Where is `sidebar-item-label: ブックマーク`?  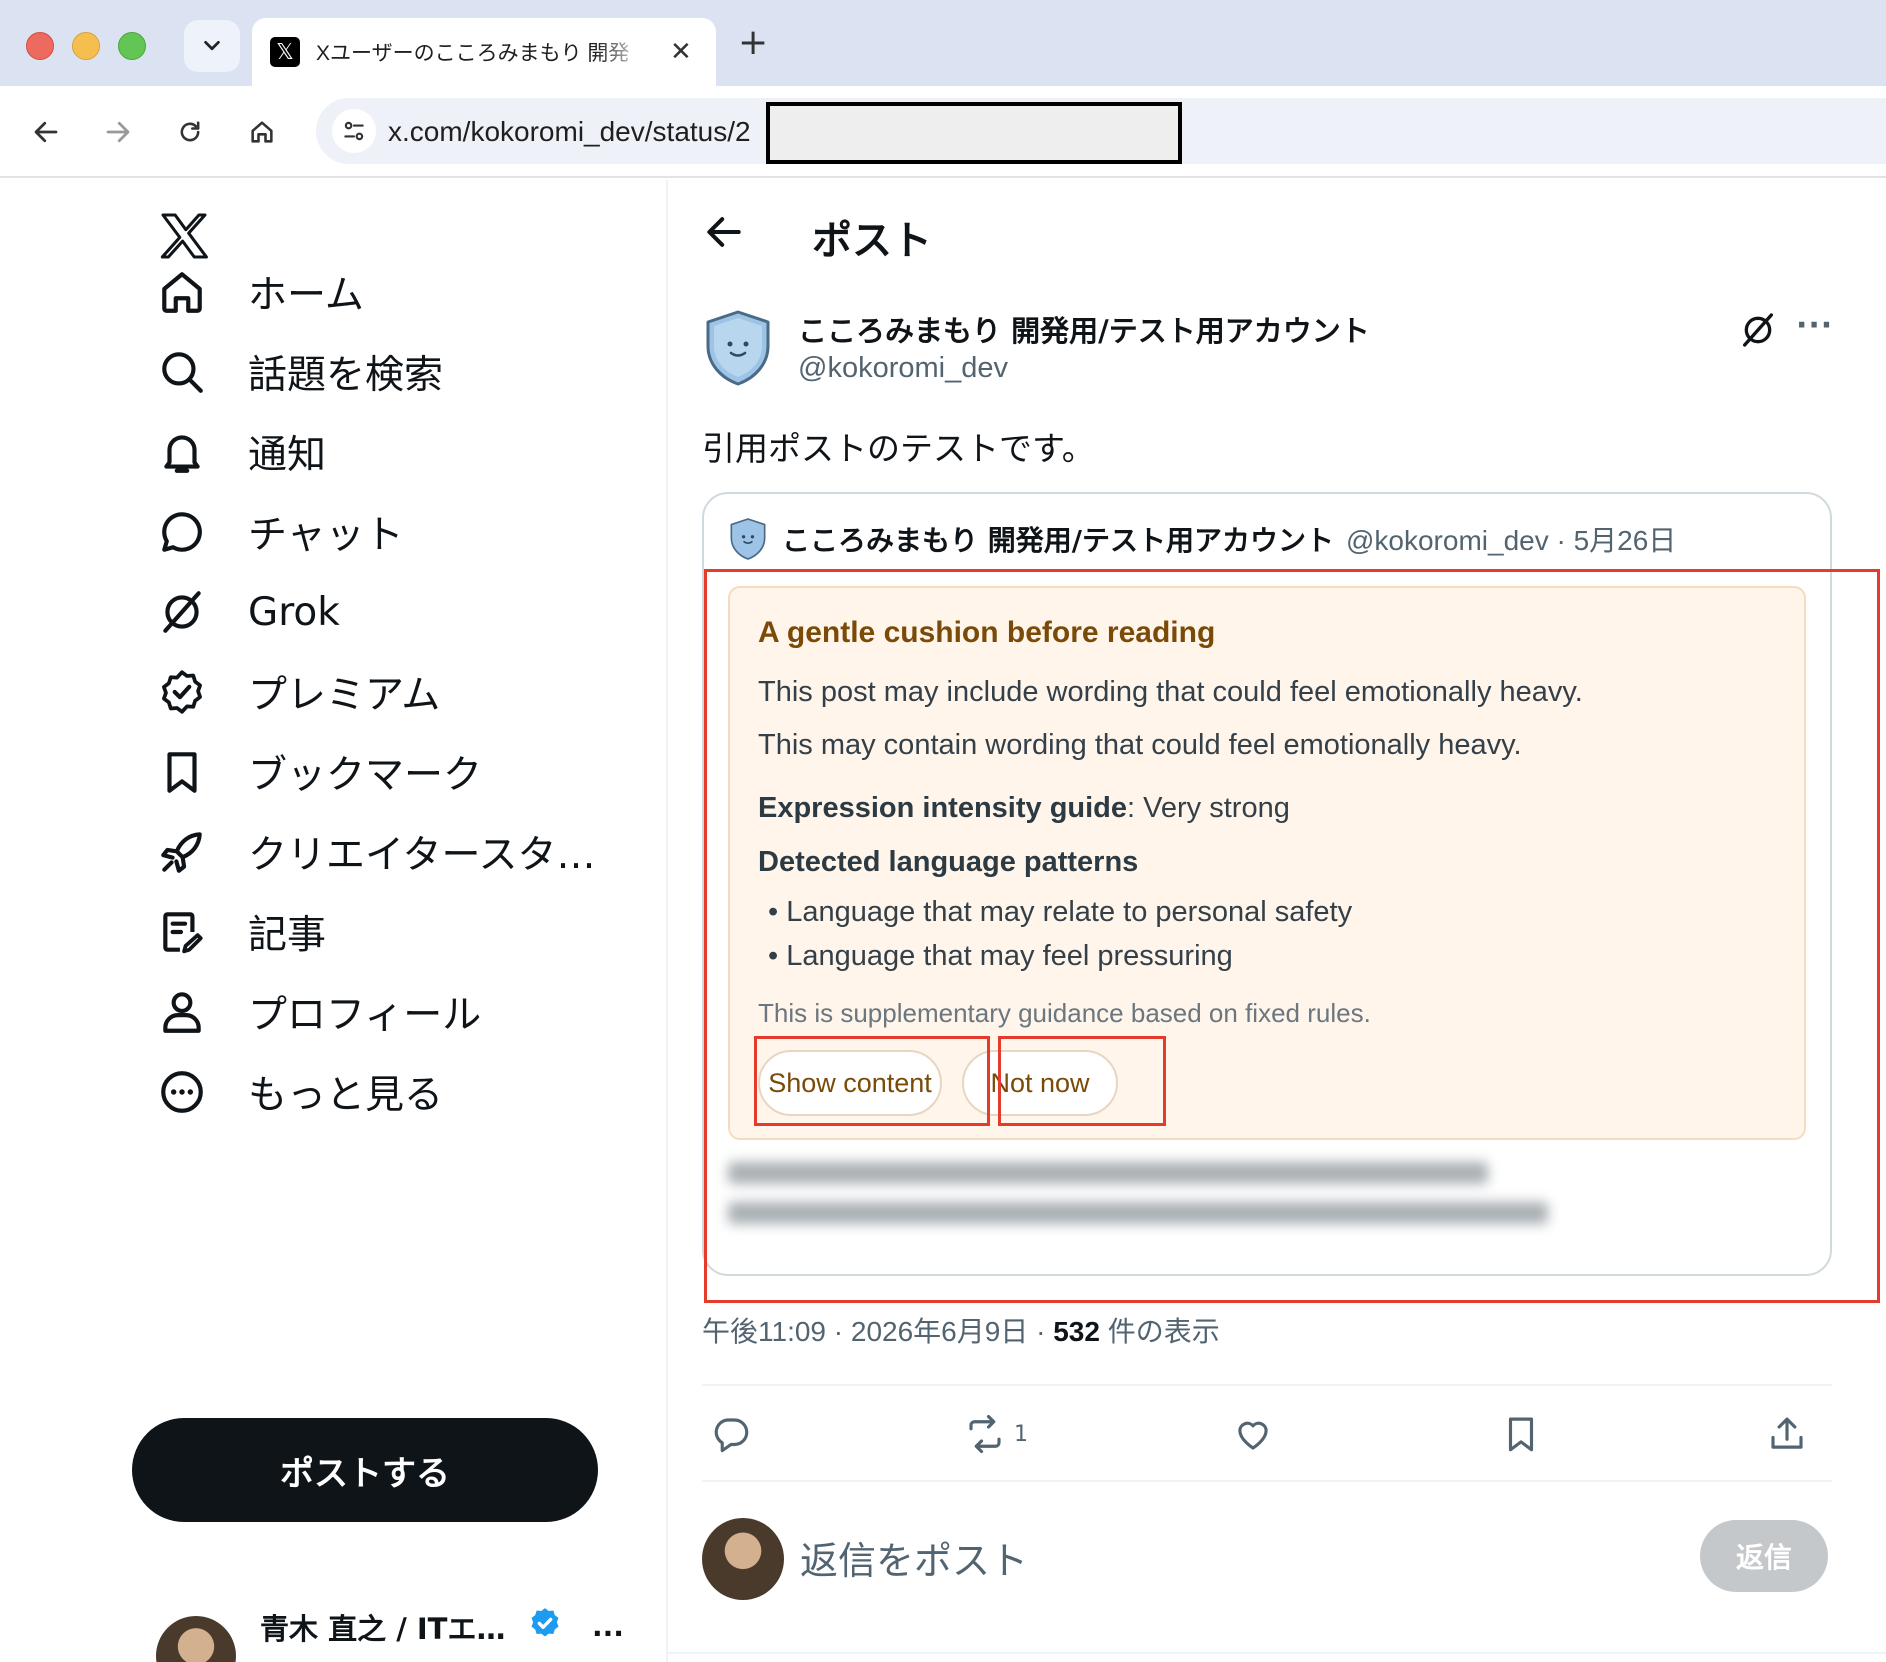 sidebar-item-label: ブックマーク is located at coordinates (365, 775).